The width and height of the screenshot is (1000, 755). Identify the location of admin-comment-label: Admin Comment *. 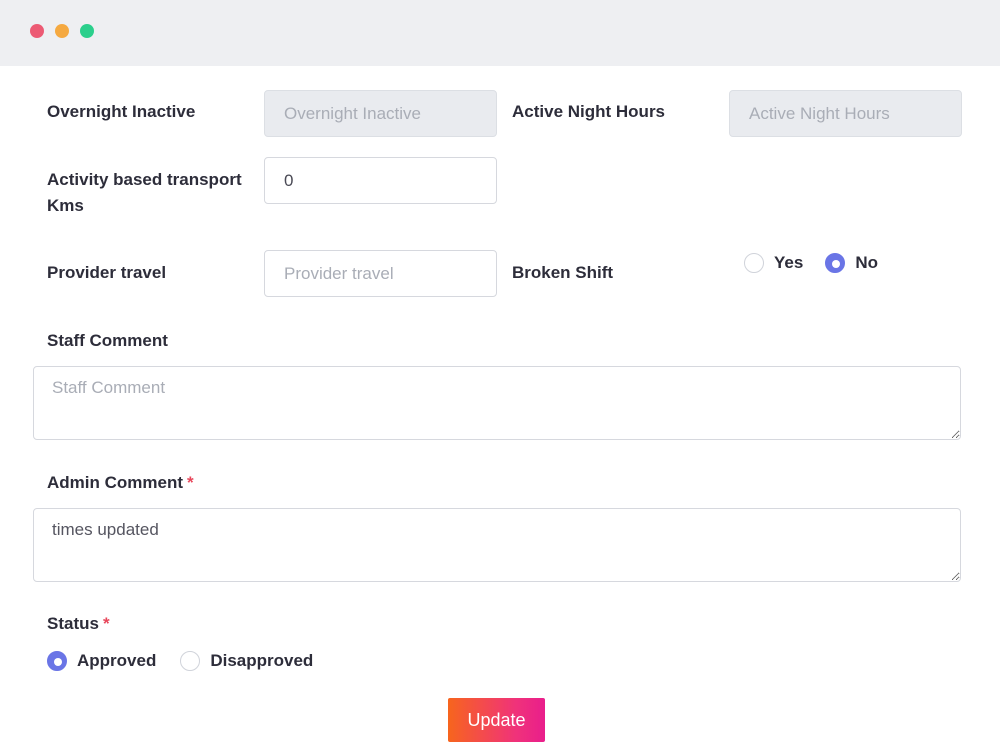
(120, 483).